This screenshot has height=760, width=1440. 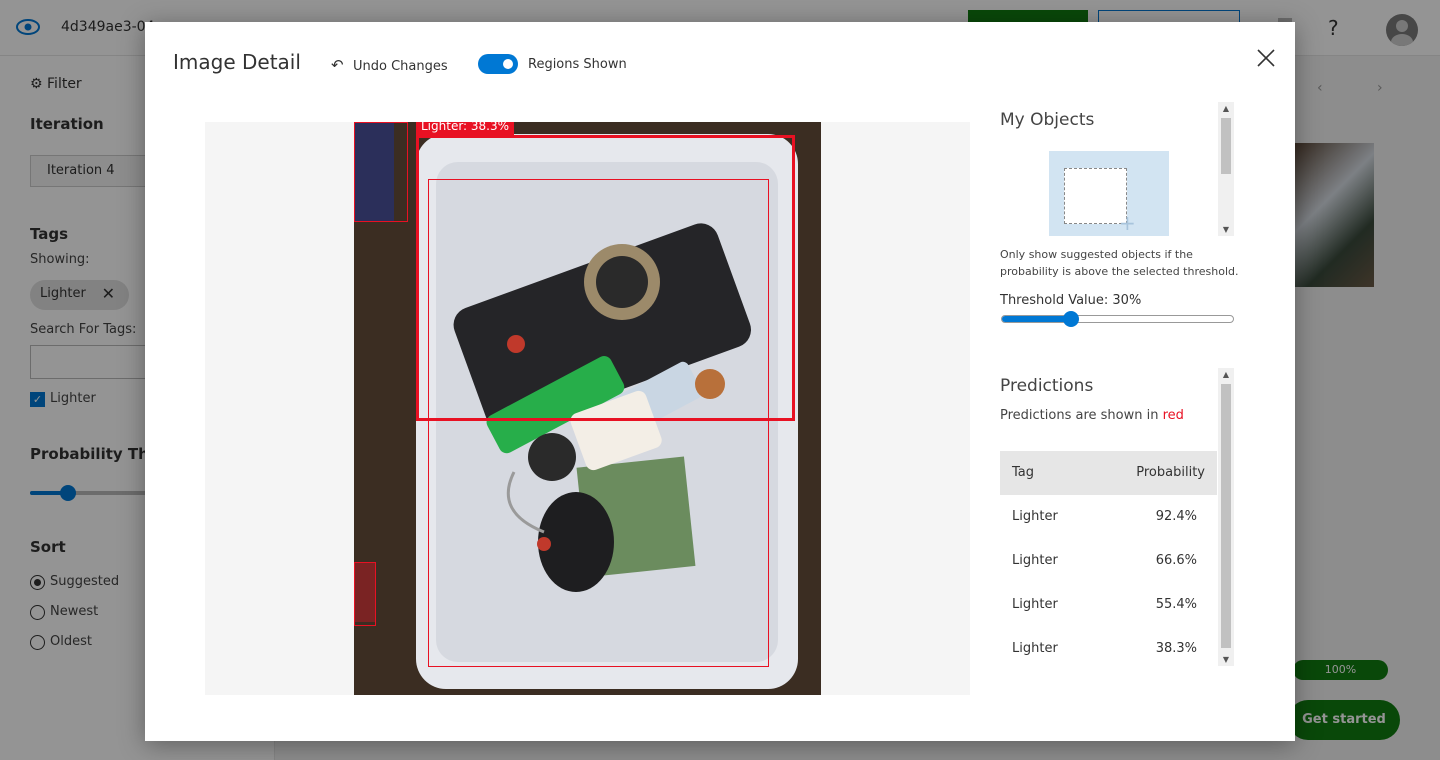 What do you see at coordinates (1108, 649) in the screenshot?
I see `table-row: Lighter 38.3%` at bounding box center [1108, 649].